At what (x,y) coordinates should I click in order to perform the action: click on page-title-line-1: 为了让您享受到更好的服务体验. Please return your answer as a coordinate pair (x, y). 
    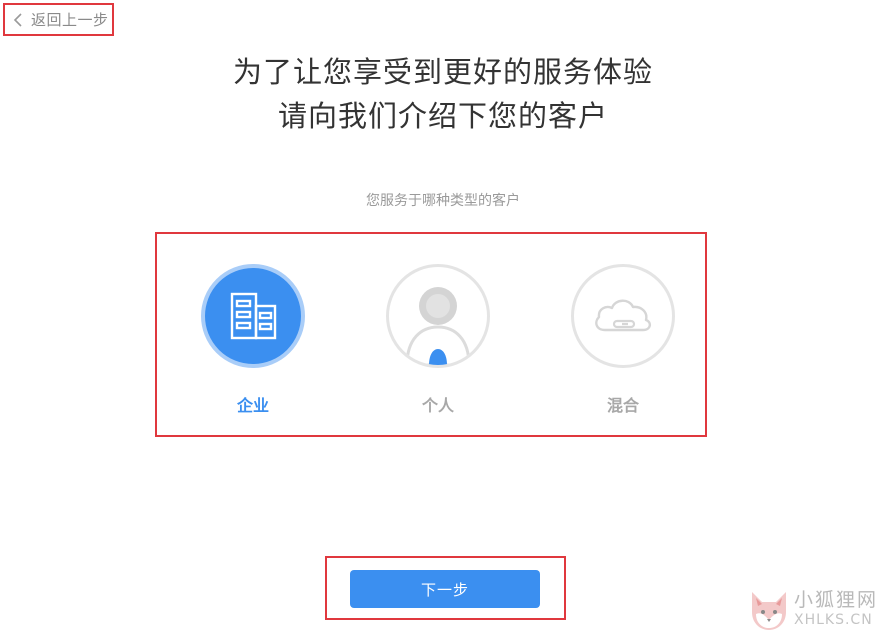
    Looking at the image, I should click on (442, 72).